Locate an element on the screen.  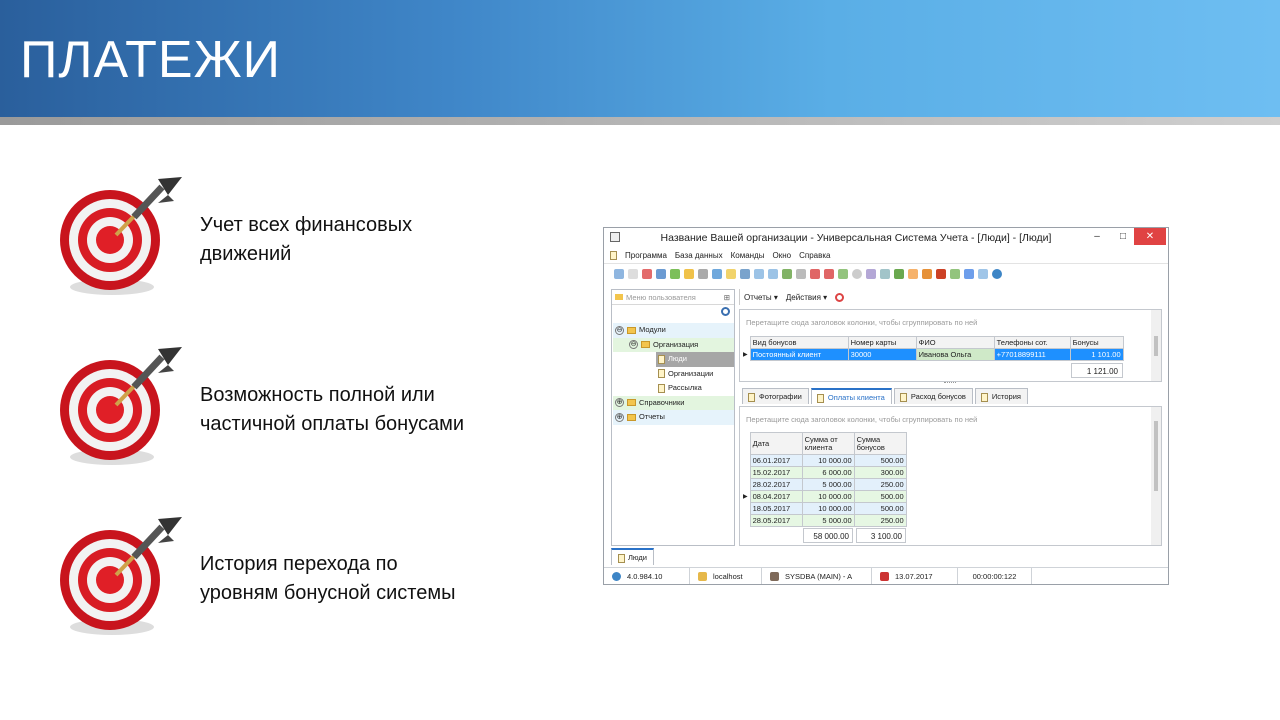
window2-icon is located at coordinates (829, 273).